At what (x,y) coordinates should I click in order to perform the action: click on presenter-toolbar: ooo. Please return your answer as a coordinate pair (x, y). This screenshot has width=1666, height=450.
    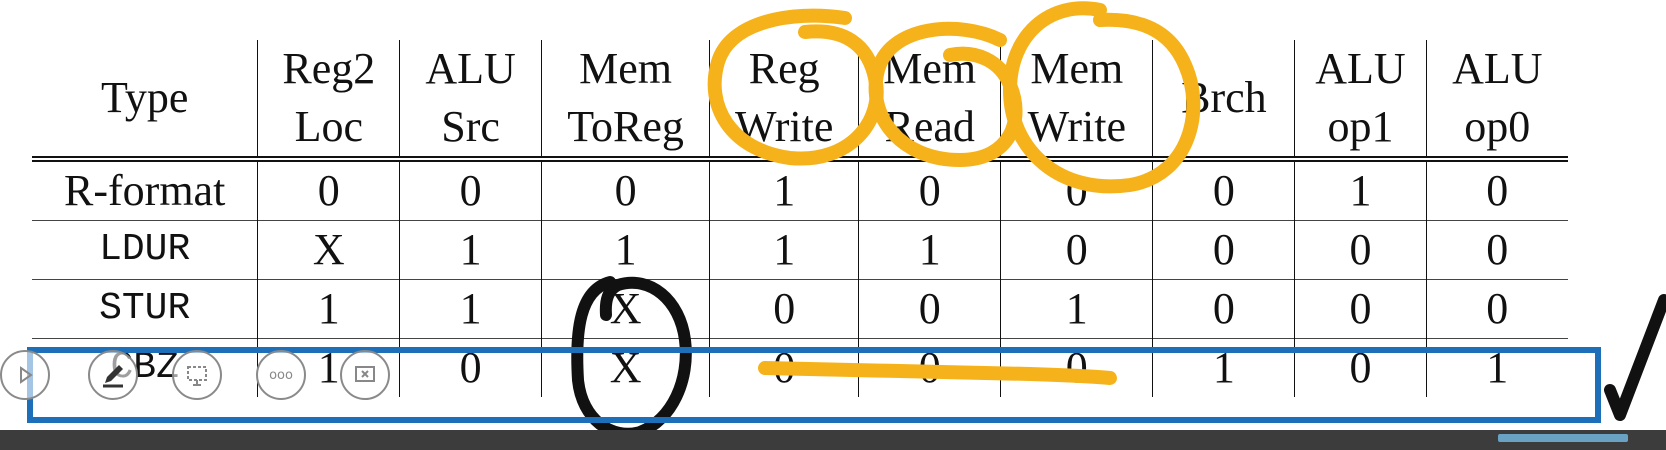
    Looking at the image, I should click on (210, 380).